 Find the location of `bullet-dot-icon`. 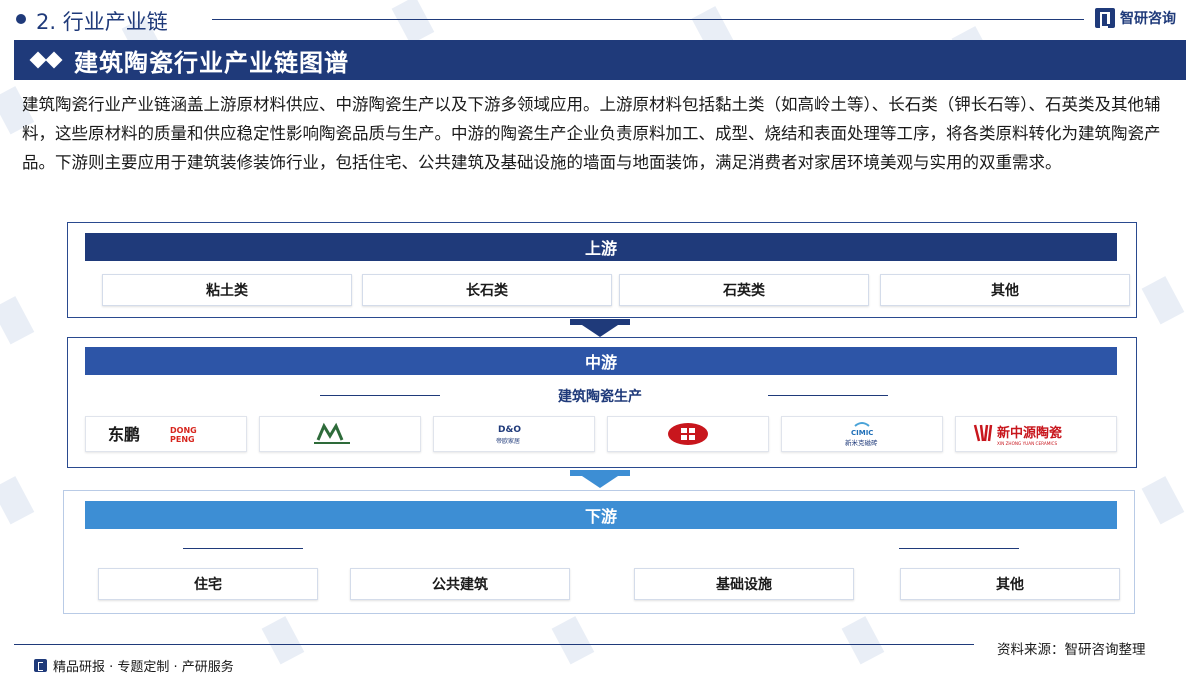

bullet-dot-icon is located at coordinates (21, 19).